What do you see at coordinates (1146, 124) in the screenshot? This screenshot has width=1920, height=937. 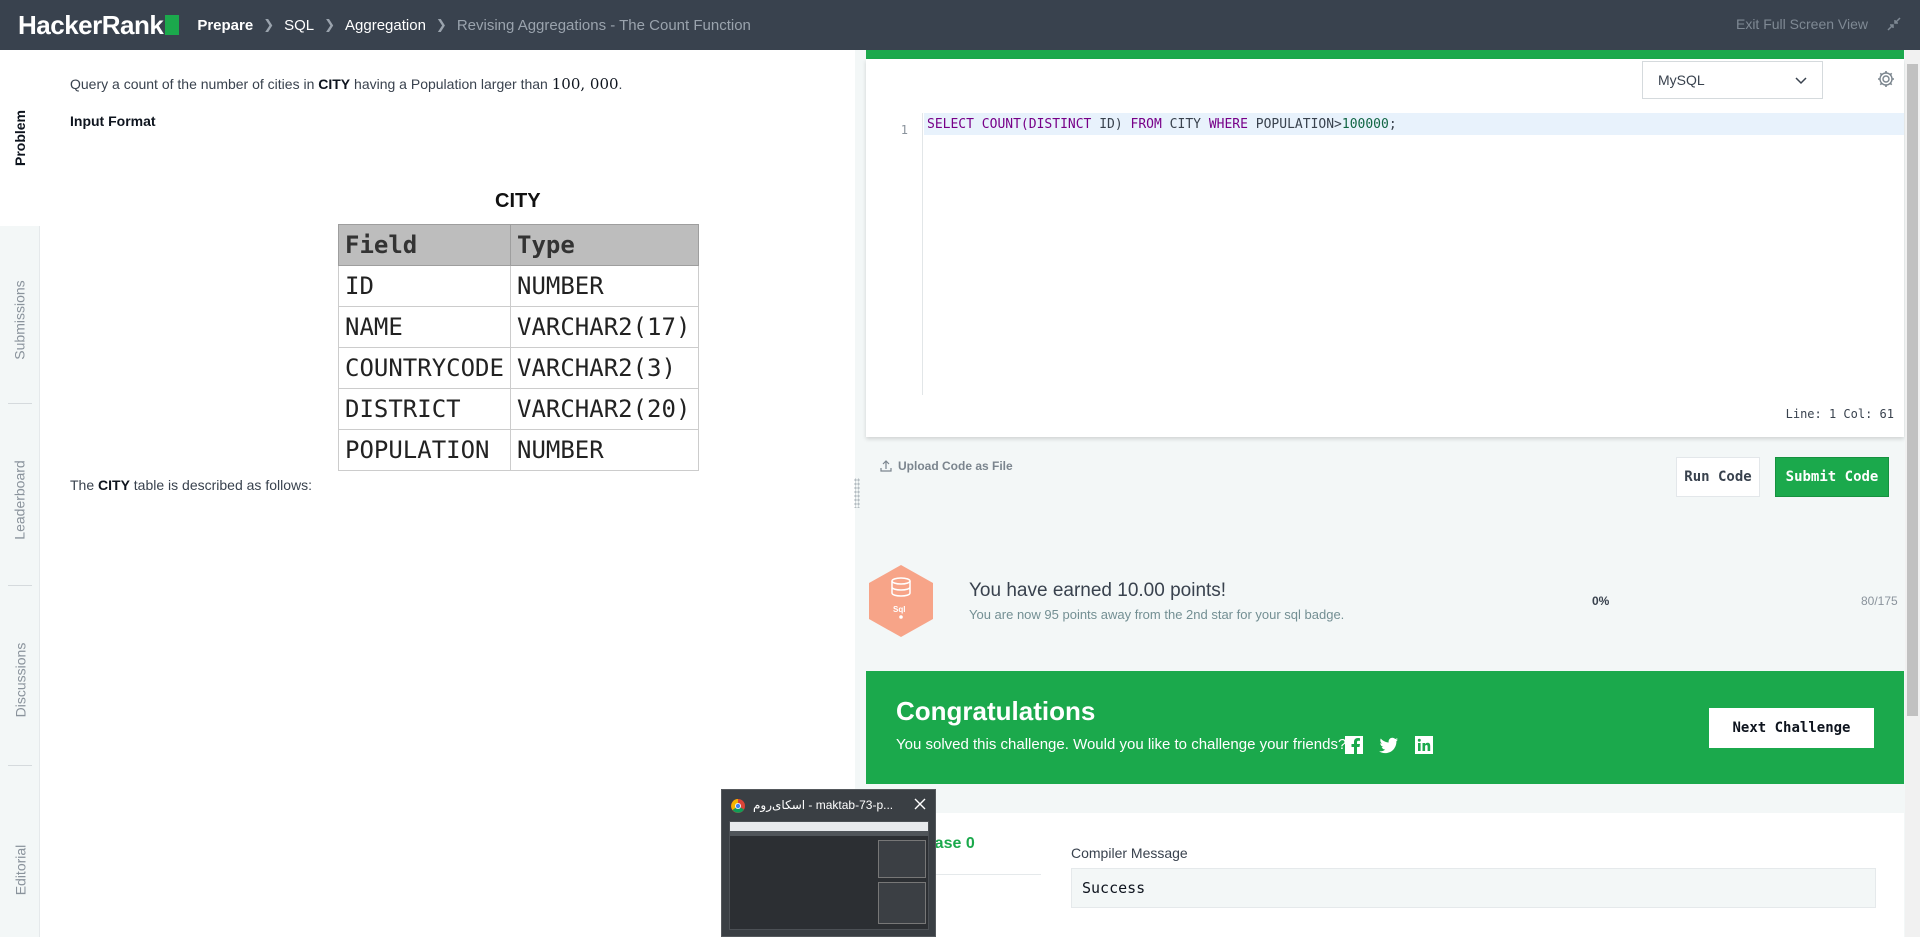 I see `code-token: FROM` at bounding box center [1146, 124].